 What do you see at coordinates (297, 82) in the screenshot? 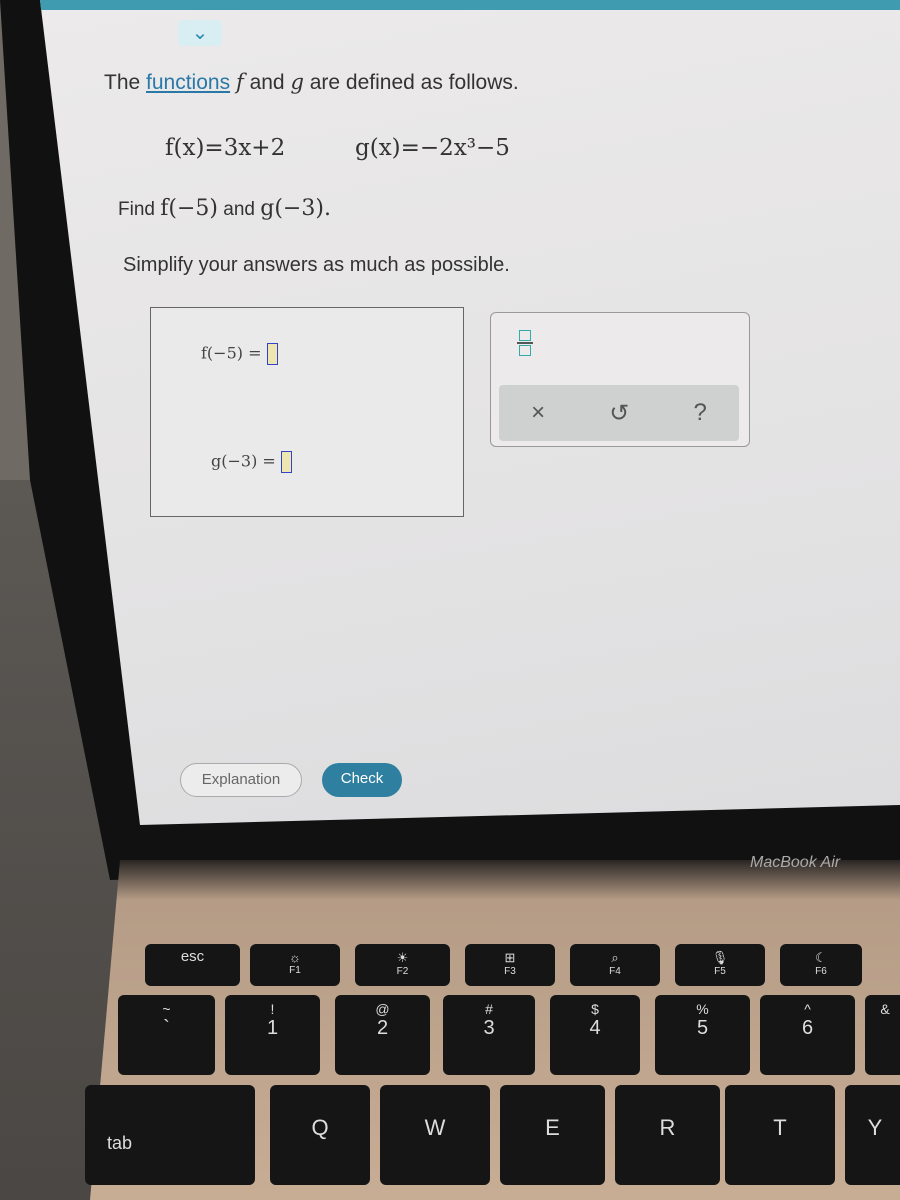
I see `g-symbol: g` at bounding box center [297, 82].